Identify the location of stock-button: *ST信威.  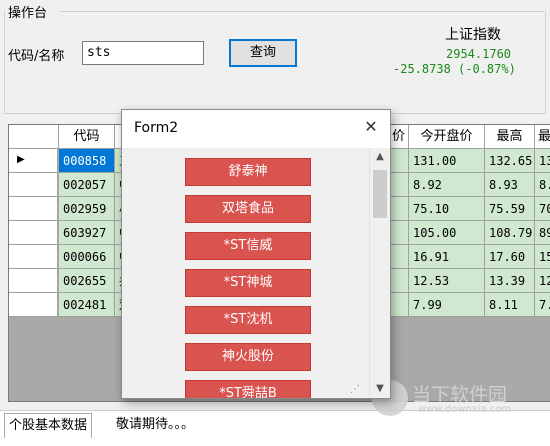
(248, 246).